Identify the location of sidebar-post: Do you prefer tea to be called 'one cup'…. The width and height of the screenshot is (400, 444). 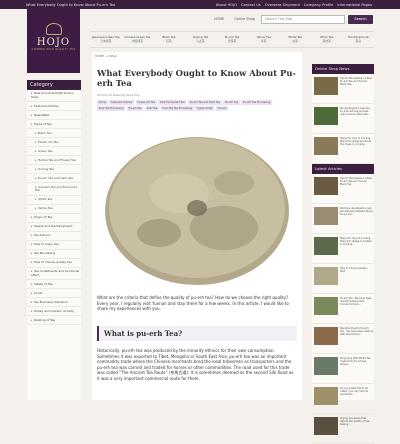
(343, 399).